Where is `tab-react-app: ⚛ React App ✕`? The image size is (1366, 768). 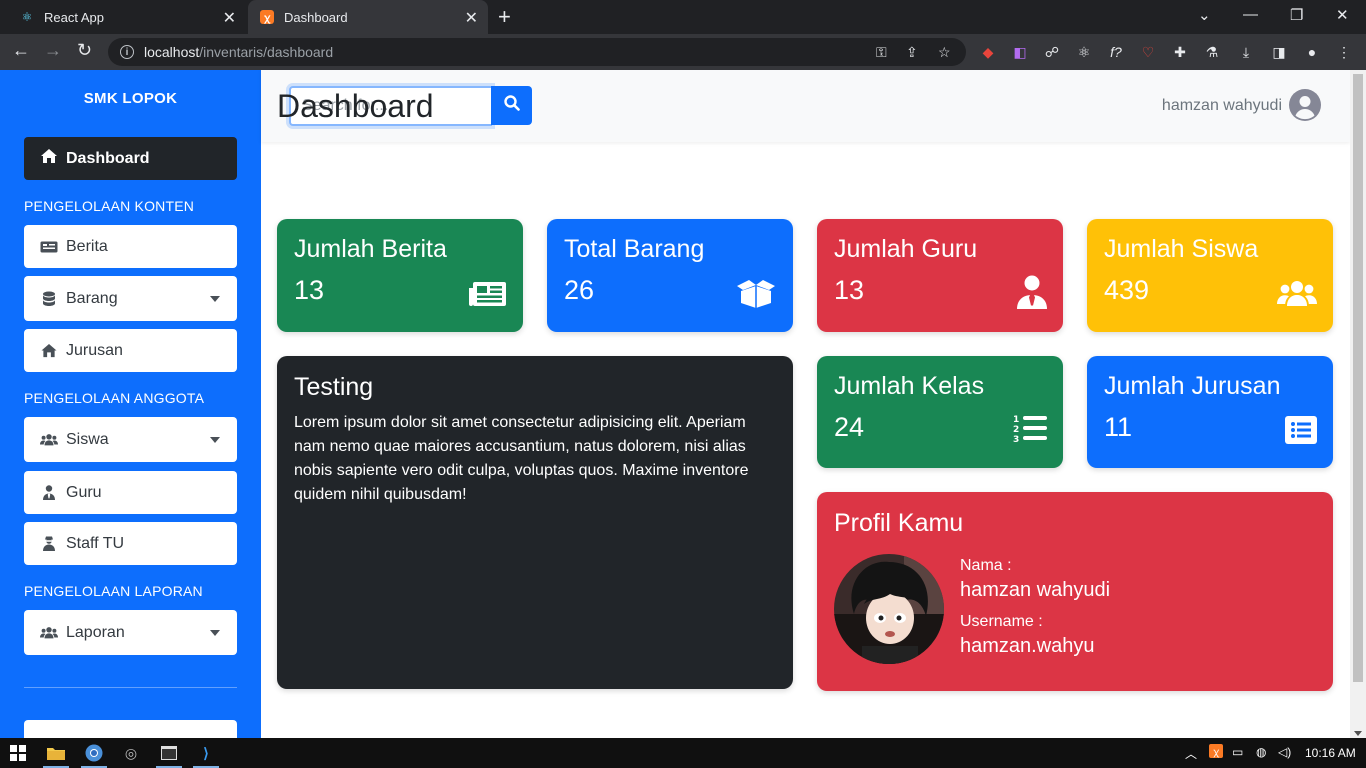 tab-react-app: ⚛ React App ✕ is located at coordinates (127, 17).